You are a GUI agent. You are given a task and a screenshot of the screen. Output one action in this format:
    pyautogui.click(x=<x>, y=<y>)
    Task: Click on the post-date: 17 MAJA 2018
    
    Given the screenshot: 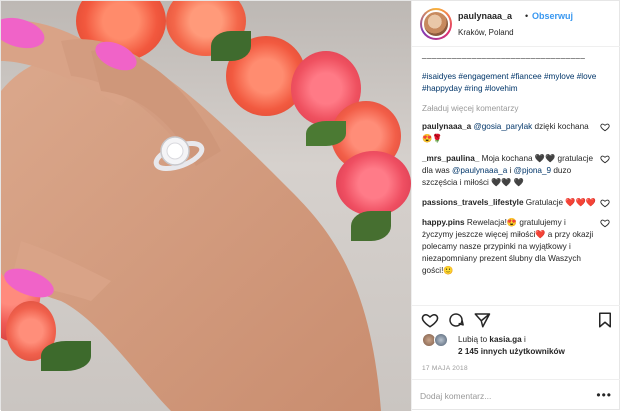 What is the action you would take?
    pyautogui.click(x=445, y=368)
    